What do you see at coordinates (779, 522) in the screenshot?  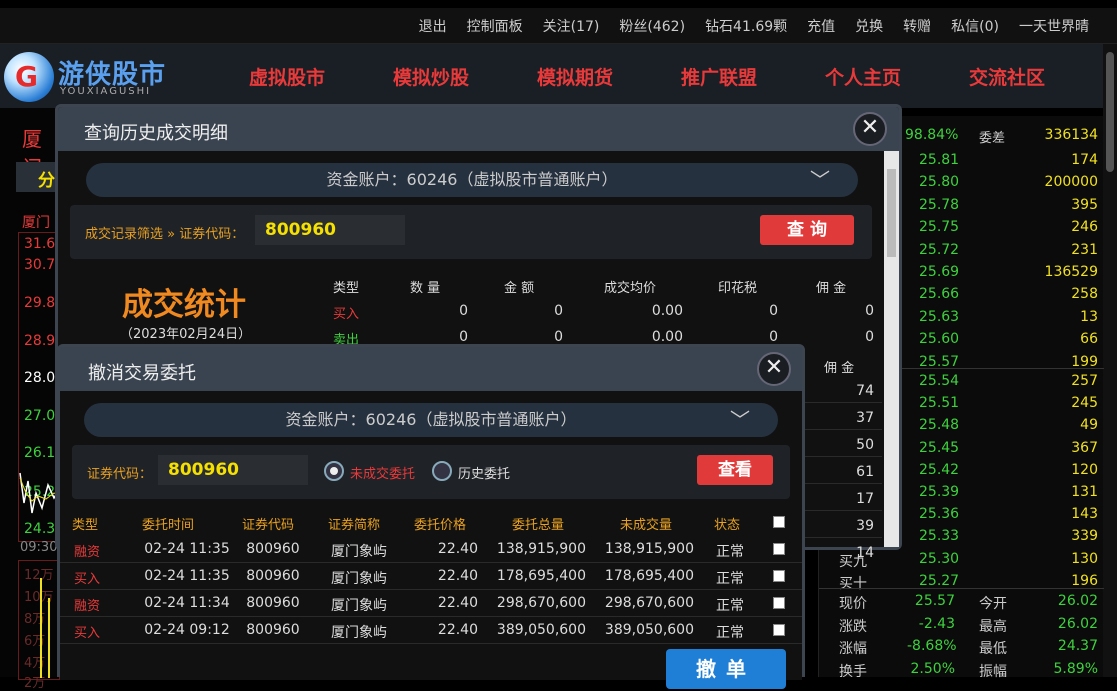 I see `select-all-checkbox` at bounding box center [779, 522].